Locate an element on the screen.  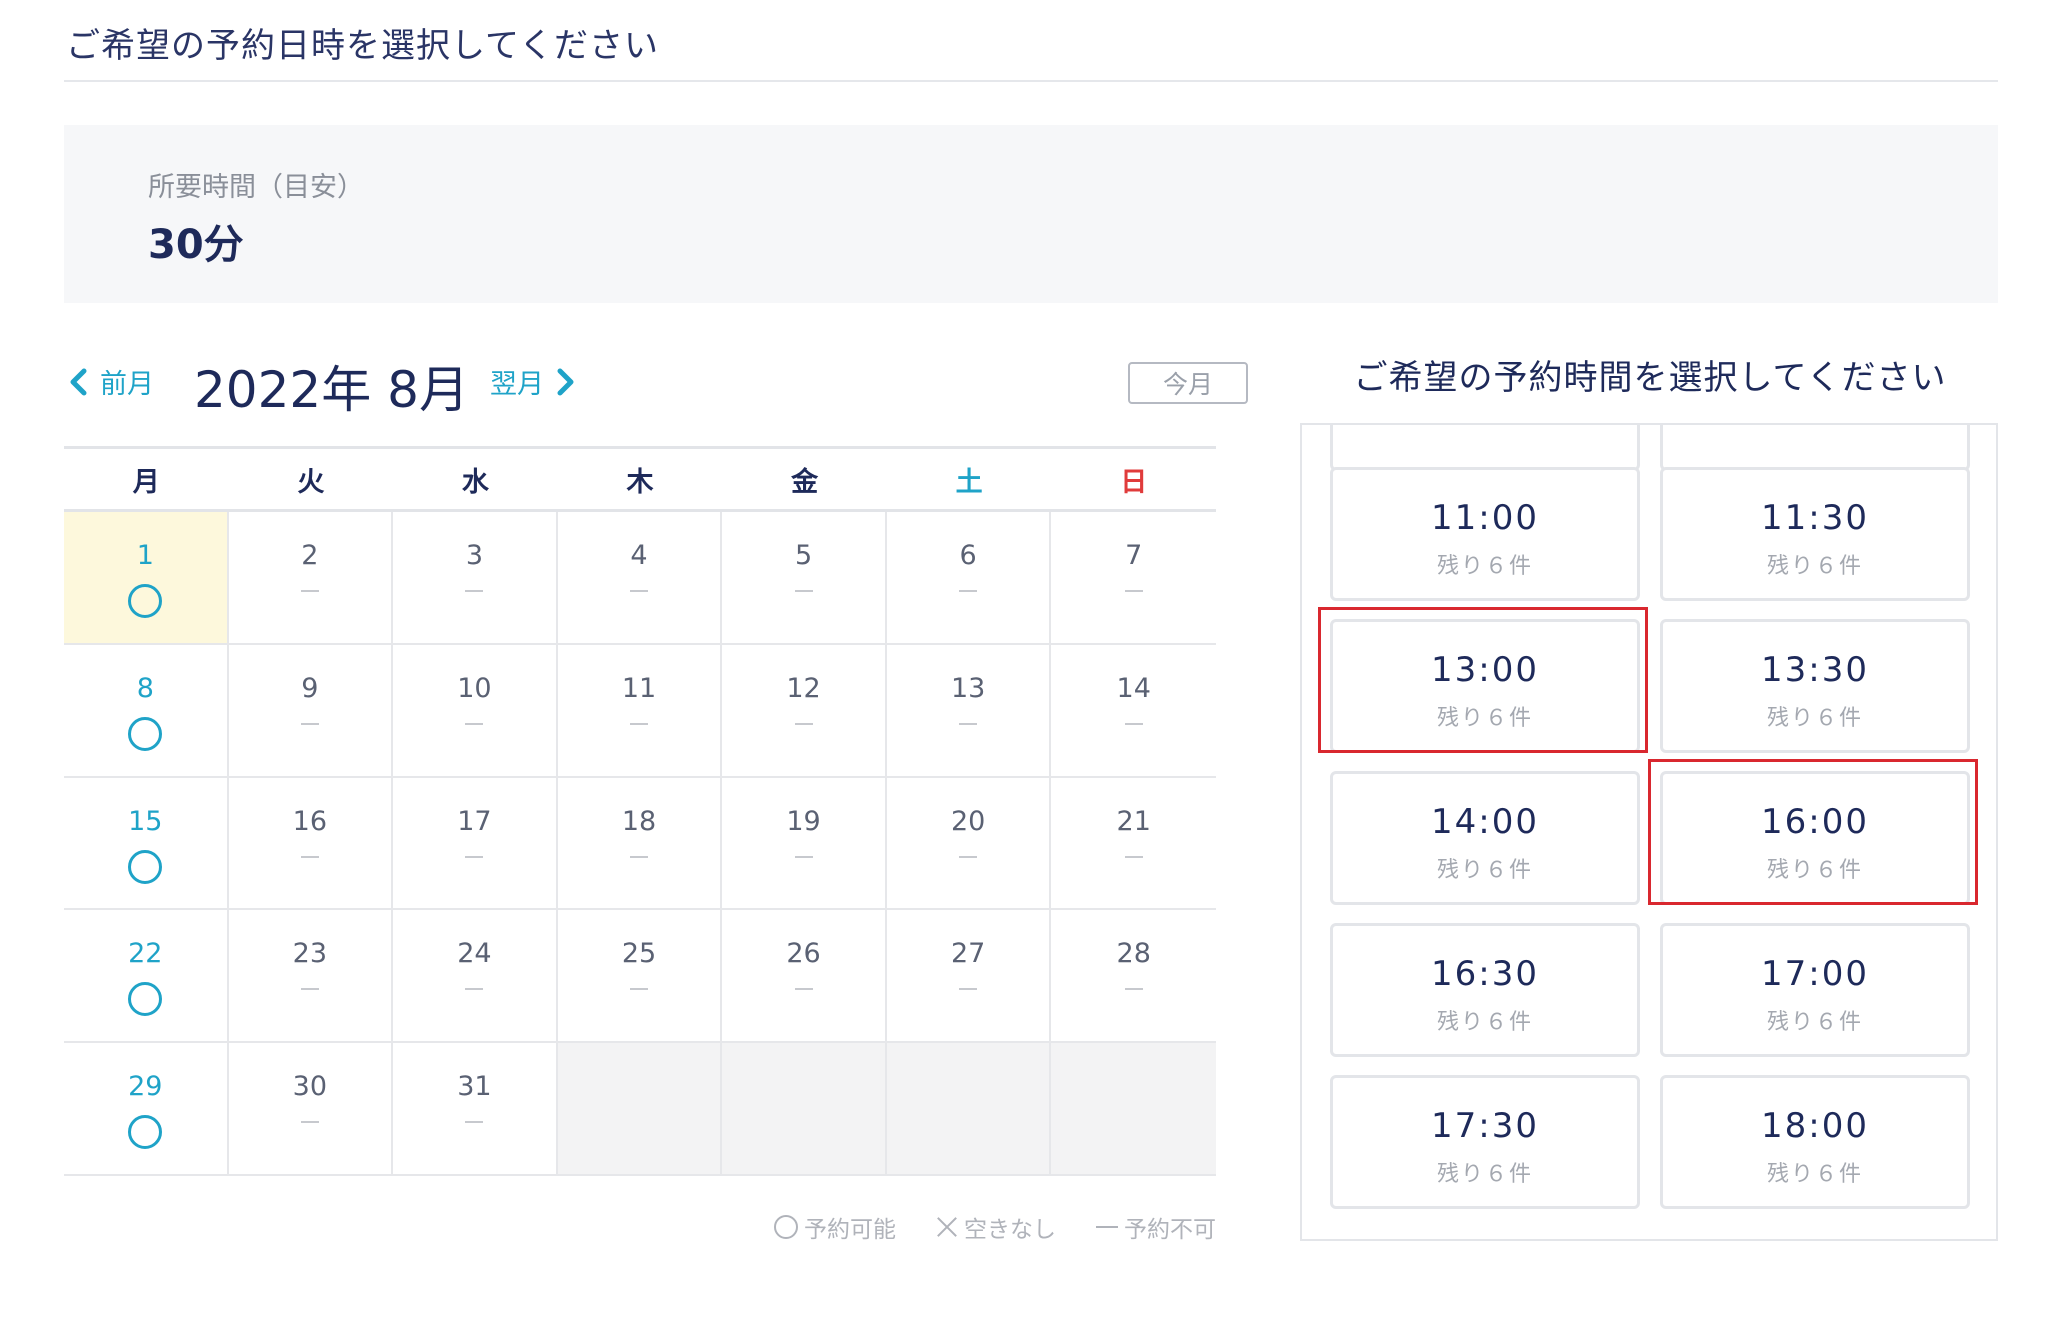
calendar-day-cell: 23 is located at coordinates (311, 977).